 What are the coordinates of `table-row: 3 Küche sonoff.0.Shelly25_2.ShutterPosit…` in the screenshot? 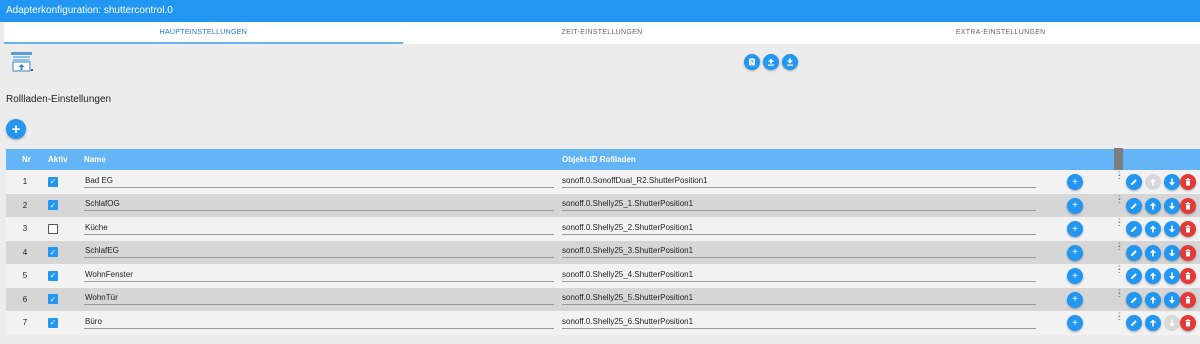 It's located at (603, 229).